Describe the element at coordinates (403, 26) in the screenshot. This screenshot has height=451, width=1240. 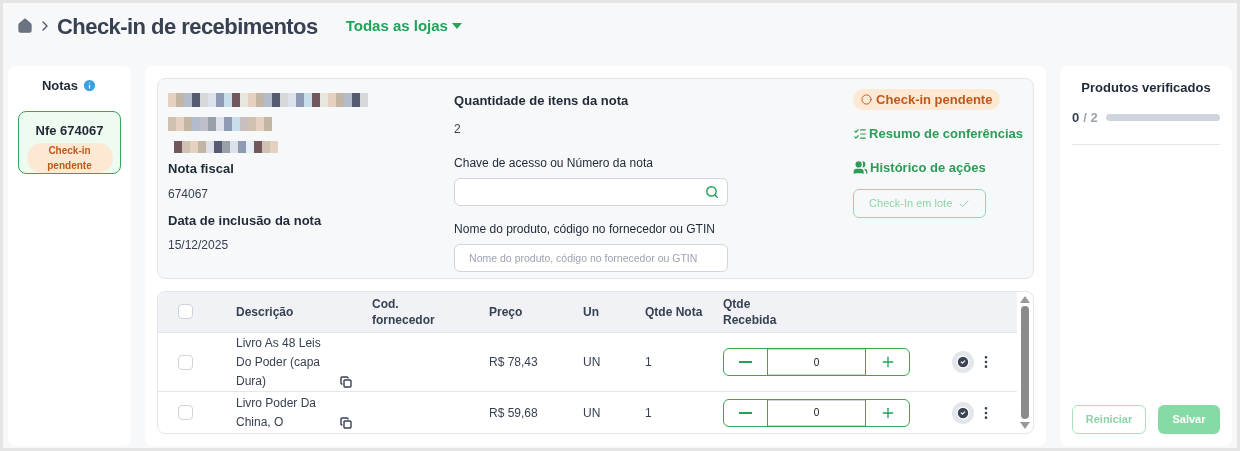
I see `store-dropdown: Todas as lojas` at that location.